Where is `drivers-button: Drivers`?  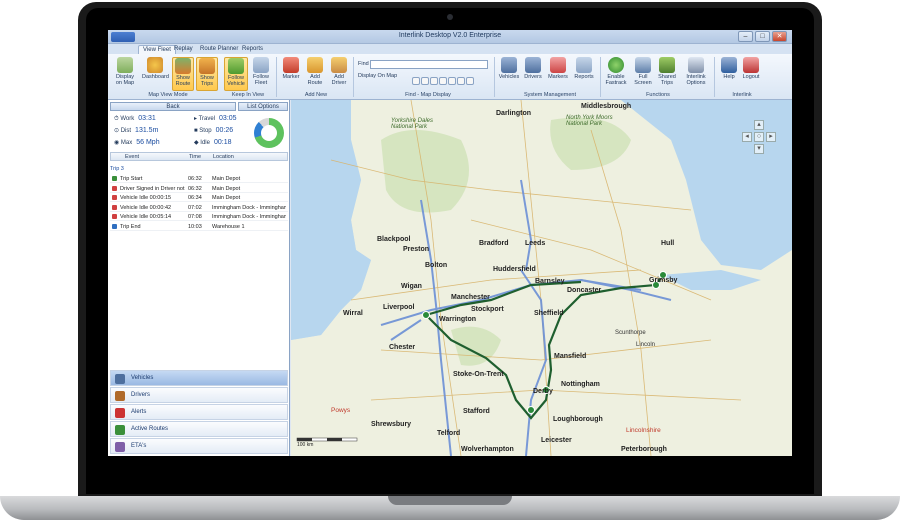
drivers-button: Drivers is located at coordinates (533, 74).